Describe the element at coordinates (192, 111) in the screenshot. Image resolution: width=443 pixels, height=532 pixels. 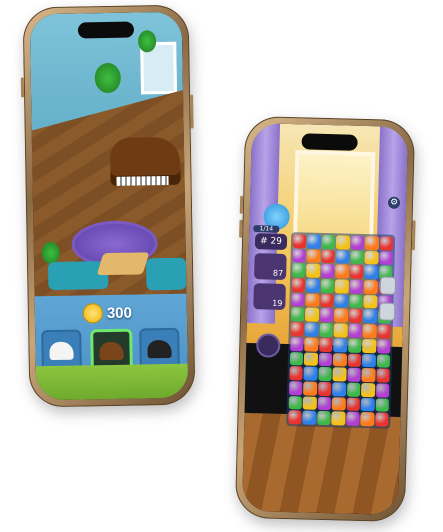
I see `power-button` at that location.